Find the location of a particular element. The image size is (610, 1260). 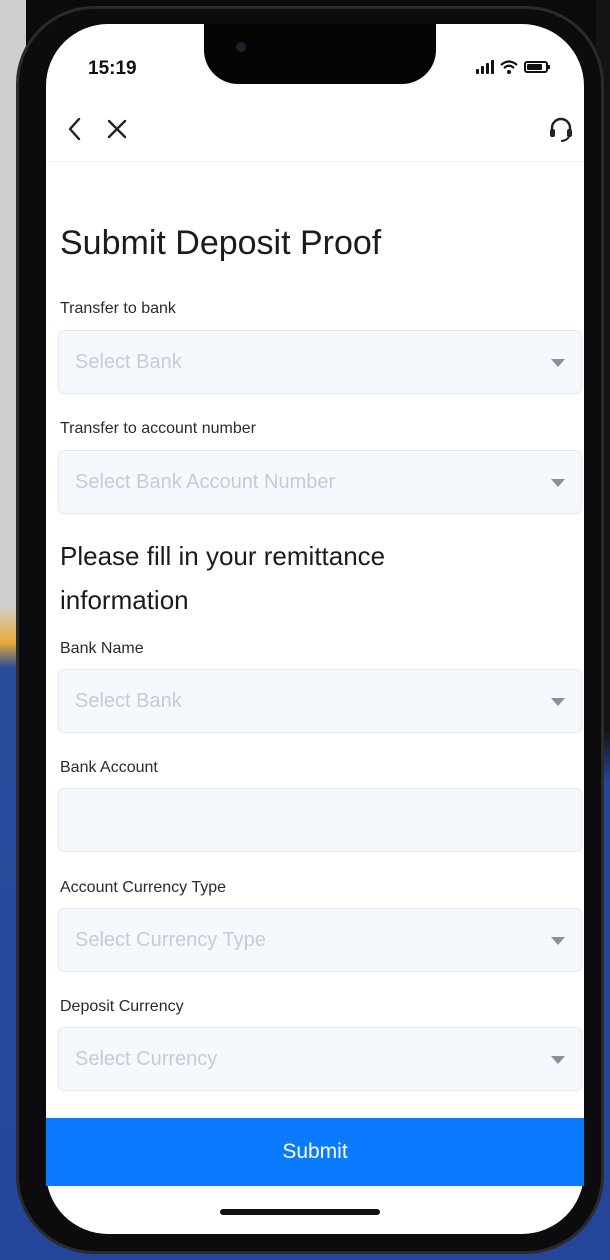

wifi-icon is located at coordinates (509, 67).